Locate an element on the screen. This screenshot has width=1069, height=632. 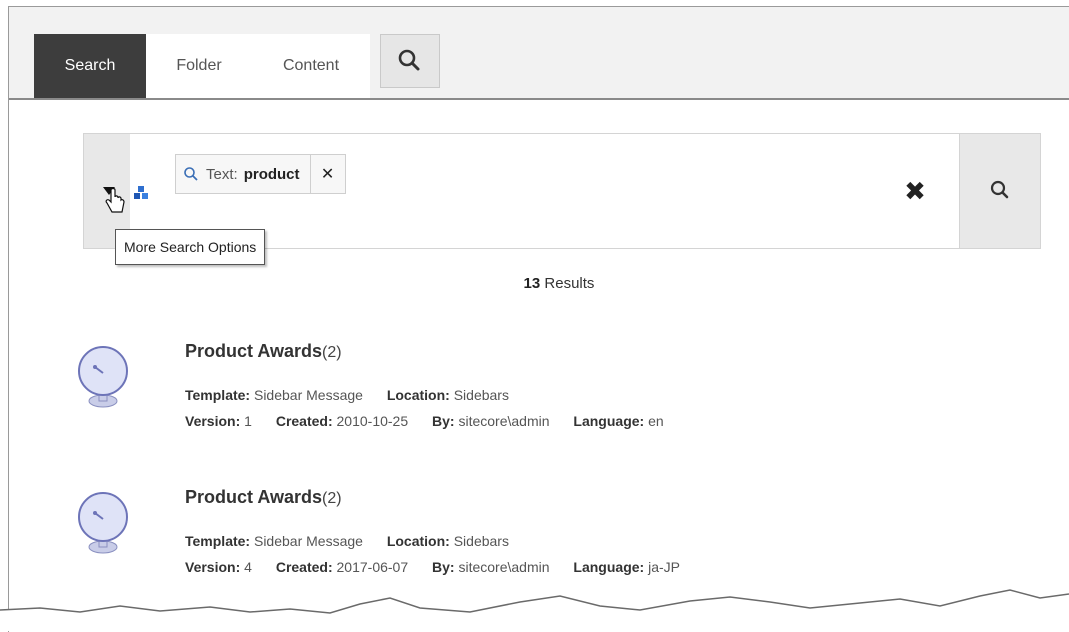
language-value: ja-JP is located at coordinates (664, 567).